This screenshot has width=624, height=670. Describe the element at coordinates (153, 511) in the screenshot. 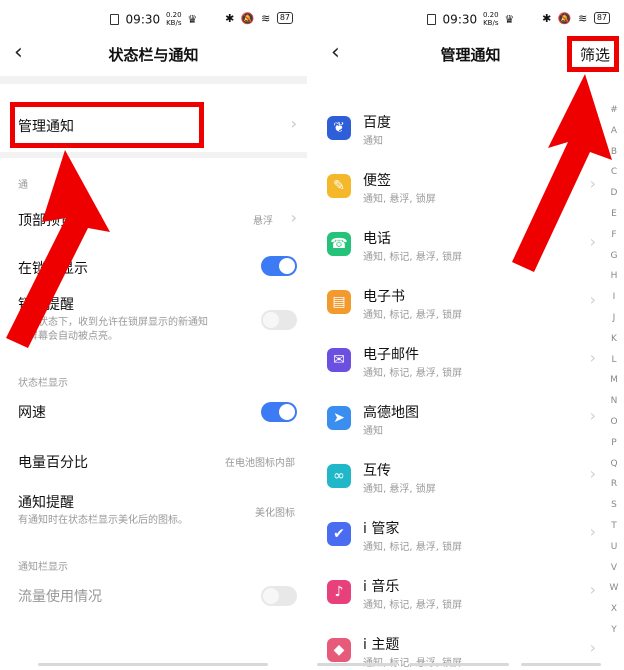

I see `notification-reminder-row: 通知提醒 有通知时在状态栏显示美化后的图标。 美化图标` at that location.